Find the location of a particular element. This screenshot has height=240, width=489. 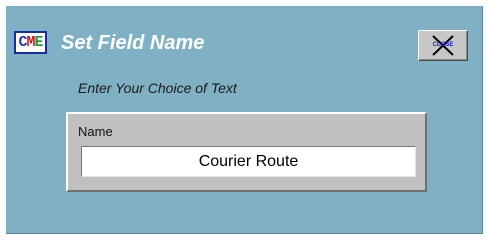

close-button: CLOSE is located at coordinates (443, 45).